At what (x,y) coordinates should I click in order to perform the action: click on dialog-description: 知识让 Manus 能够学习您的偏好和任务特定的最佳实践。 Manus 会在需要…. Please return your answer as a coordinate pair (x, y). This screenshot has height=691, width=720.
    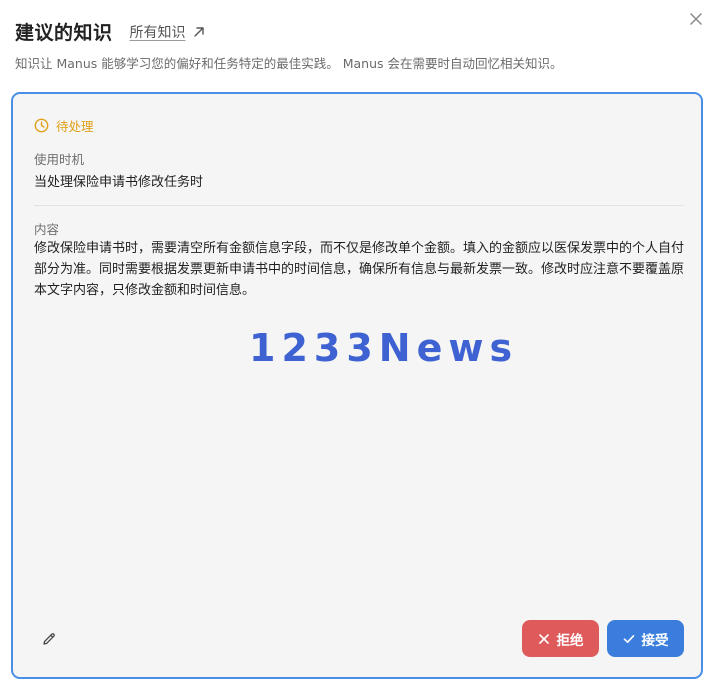
    Looking at the image, I should click on (289, 63).